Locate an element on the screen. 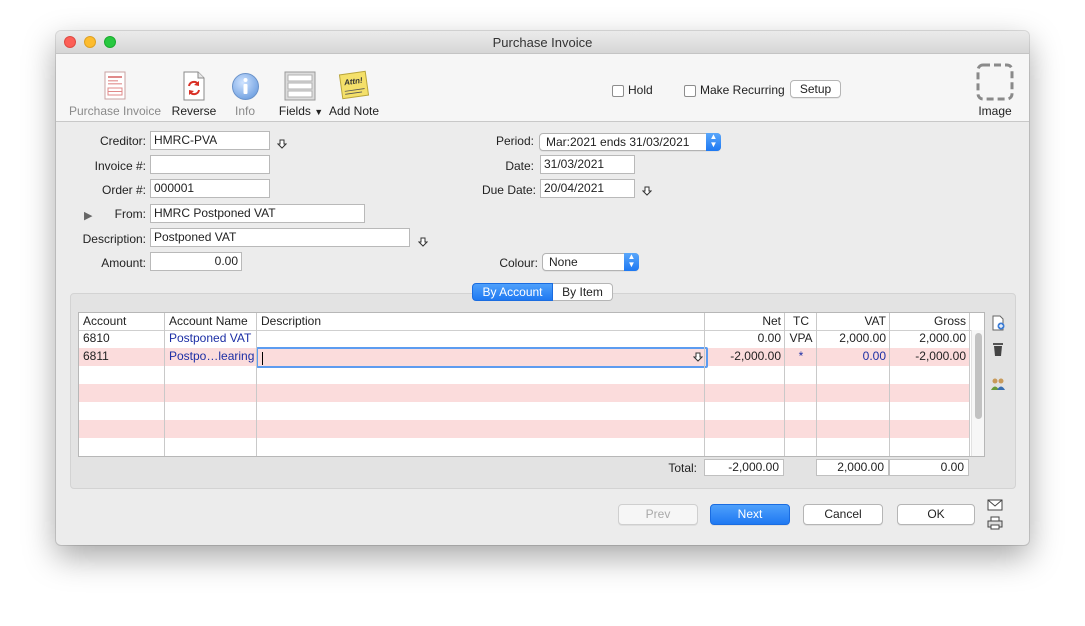 The width and height of the screenshot is (1085, 626). cancel-button: Cancel is located at coordinates (843, 514).